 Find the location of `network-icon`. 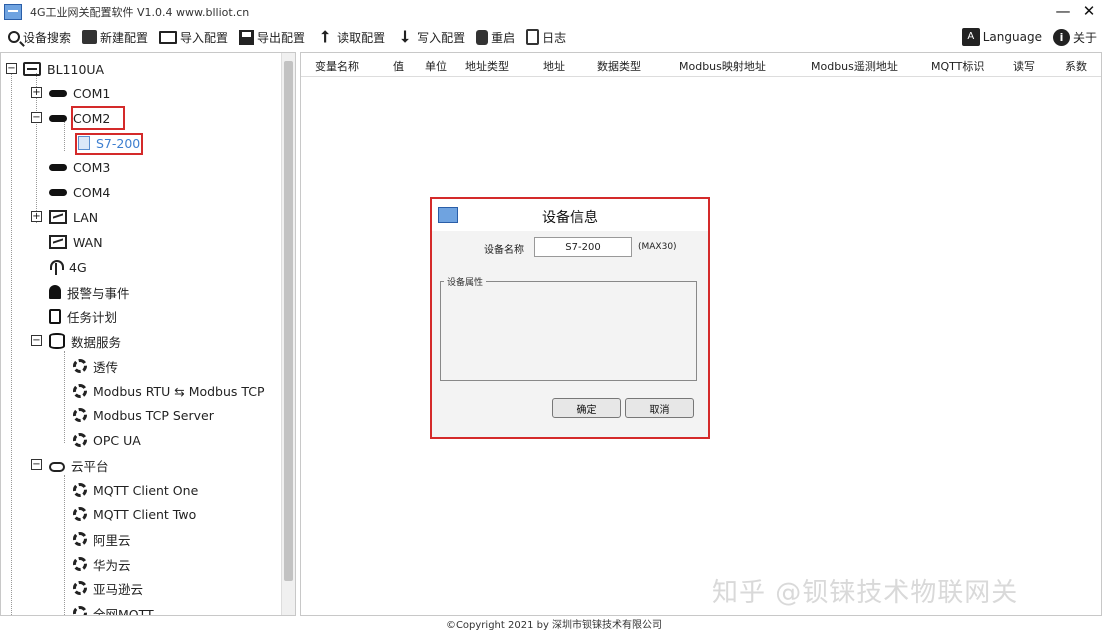

network-icon is located at coordinates (58, 242).